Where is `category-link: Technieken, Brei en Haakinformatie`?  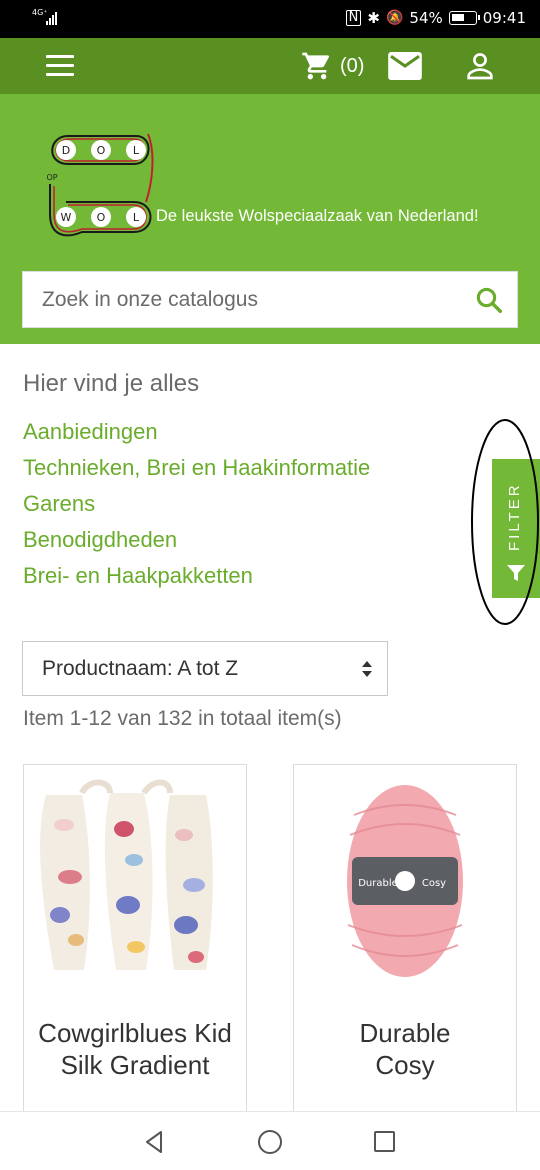 category-link: Technieken, Brei en Haakinformatie is located at coordinates (196, 468).